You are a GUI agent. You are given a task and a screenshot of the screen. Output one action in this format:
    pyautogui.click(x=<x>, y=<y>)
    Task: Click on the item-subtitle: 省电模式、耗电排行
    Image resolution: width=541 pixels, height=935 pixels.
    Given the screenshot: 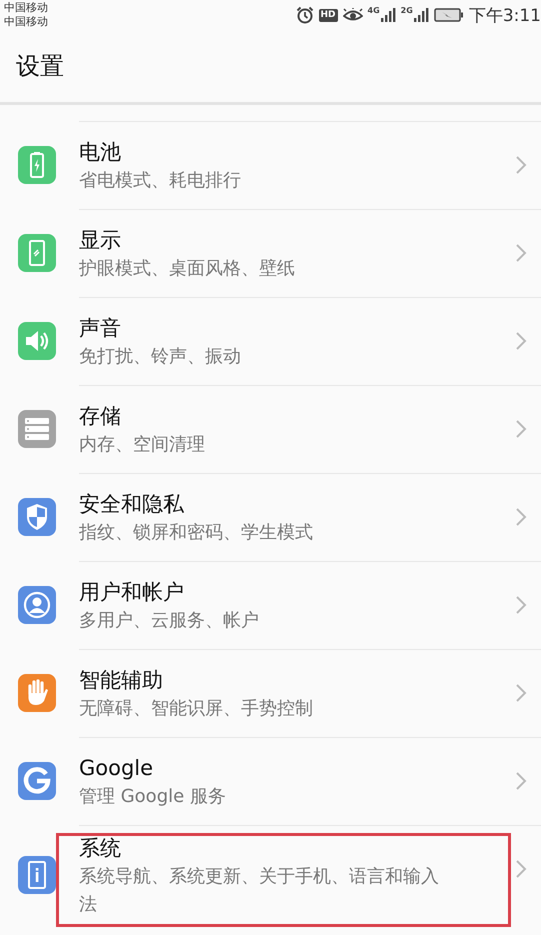 What is the action you would take?
    pyautogui.click(x=160, y=180)
    